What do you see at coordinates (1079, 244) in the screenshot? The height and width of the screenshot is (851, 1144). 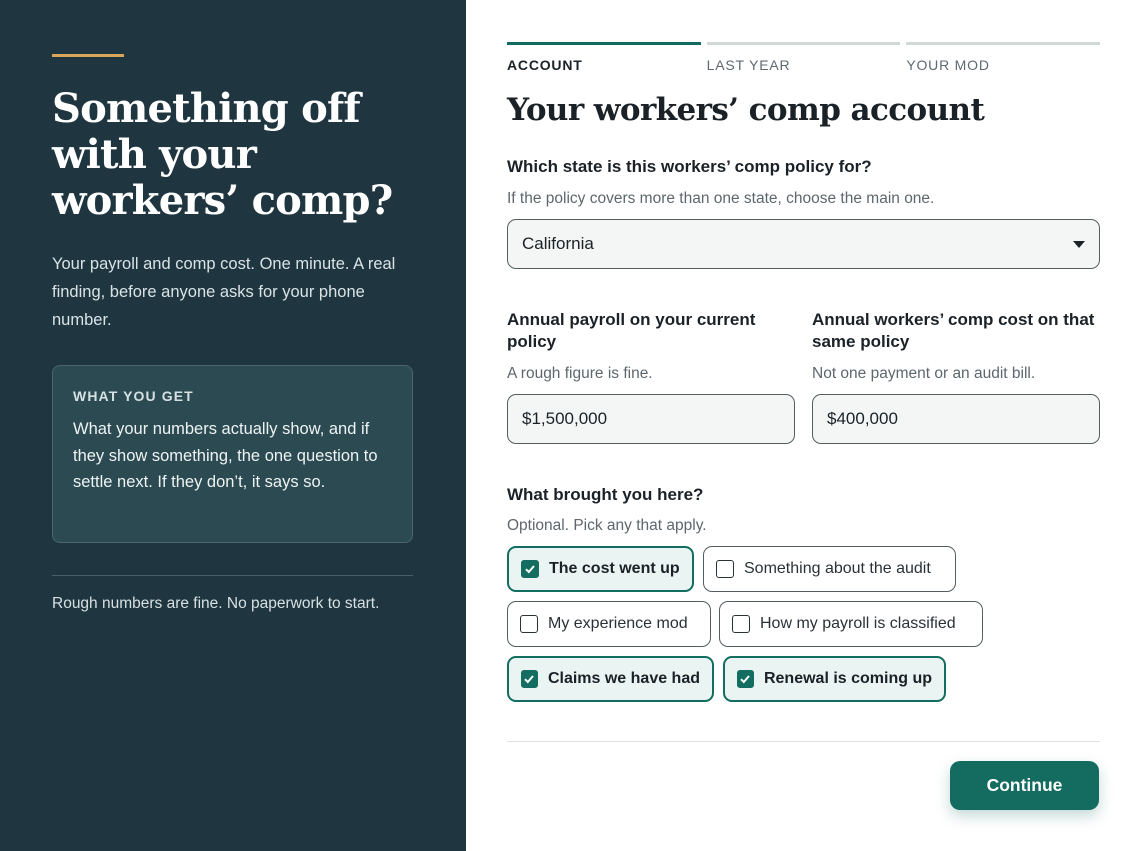 I see `caret-down-icon` at bounding box center [1079, 244].